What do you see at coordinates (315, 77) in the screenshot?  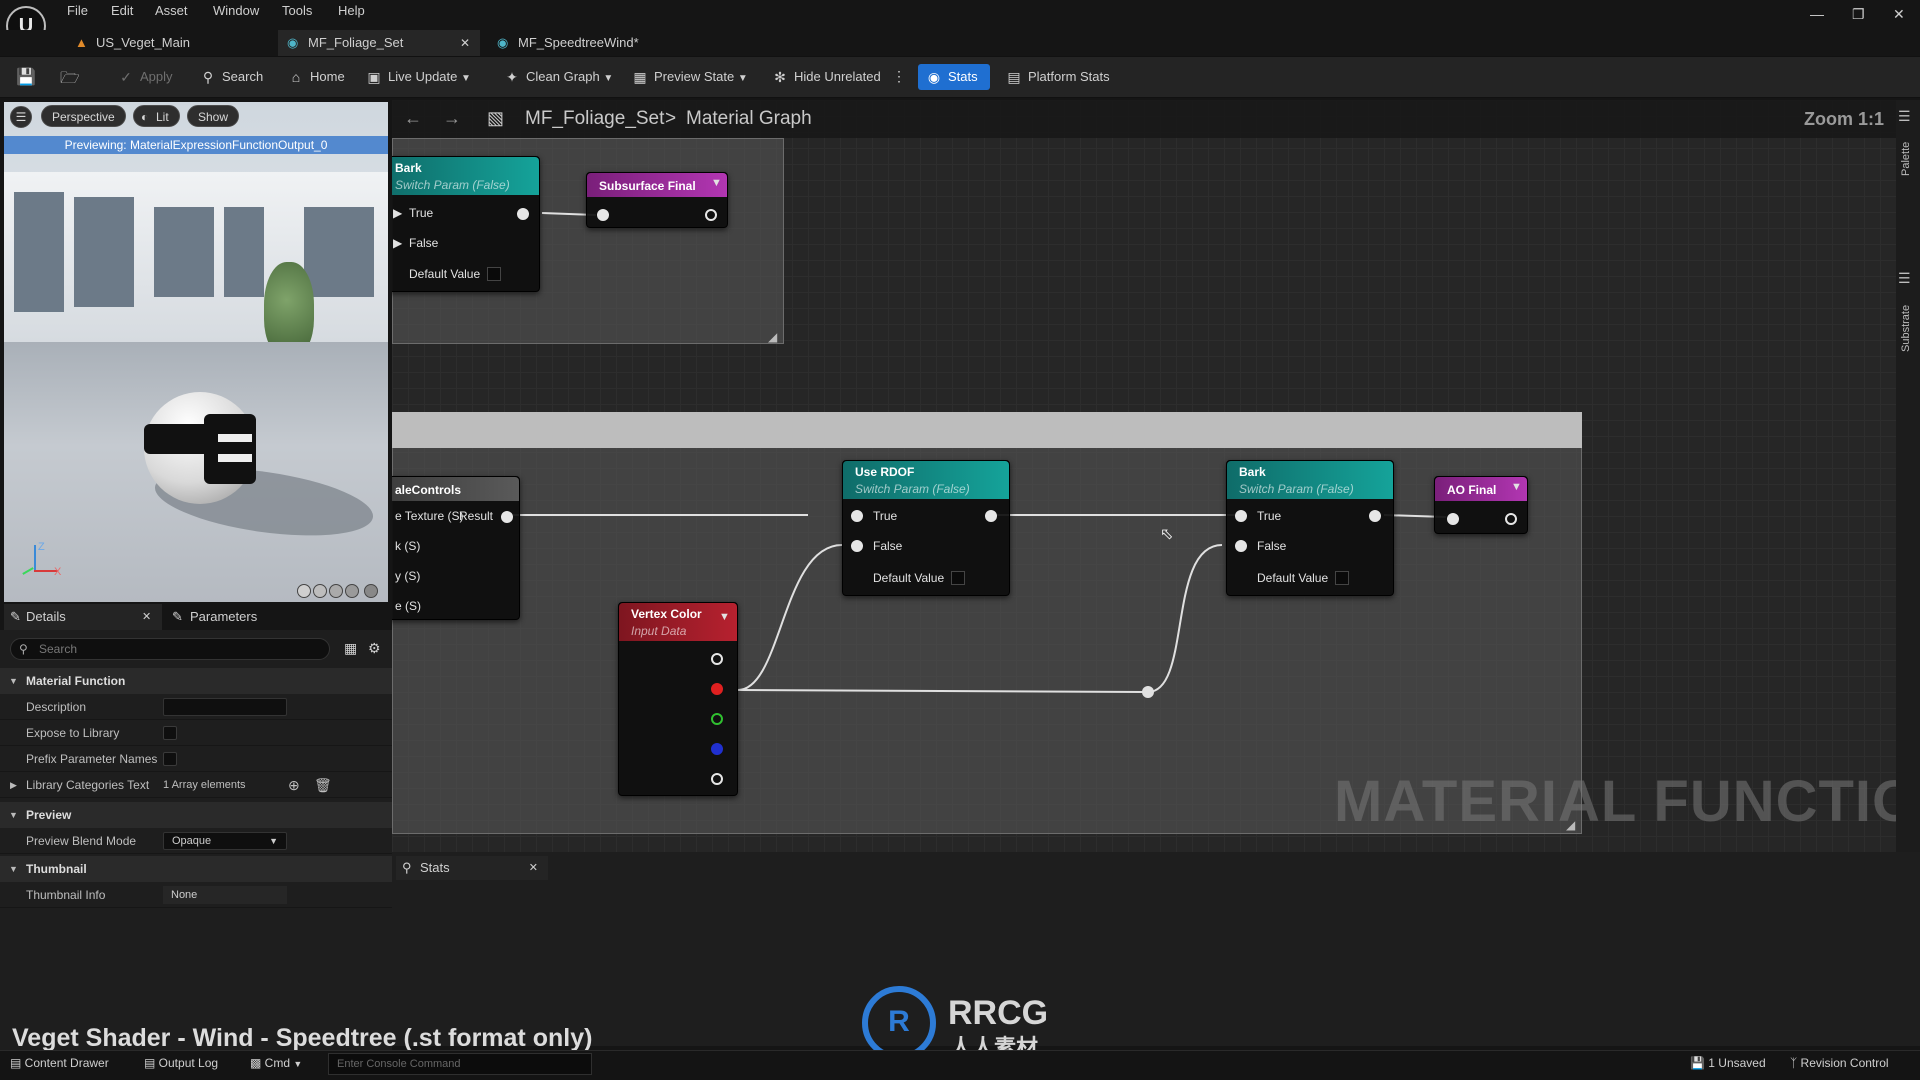 I see `home-button: ⌂ Home` at bounding box center [315, 77].